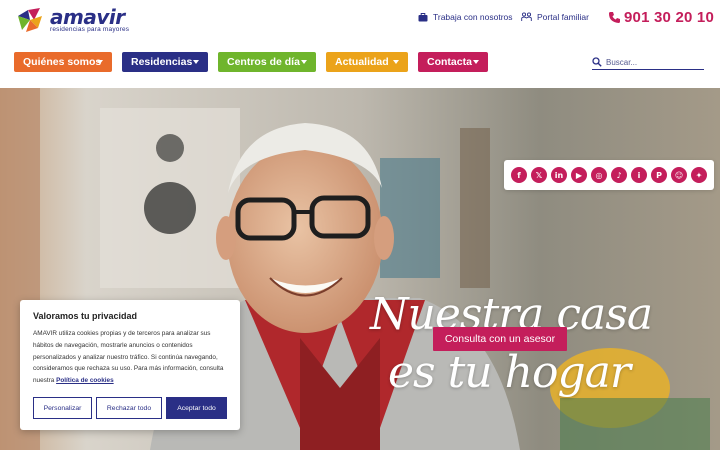 Image resolution: width=720 pixels, height=450 pixels. I want to click on phone-link: 901 30 20 10, so click(661, 17).